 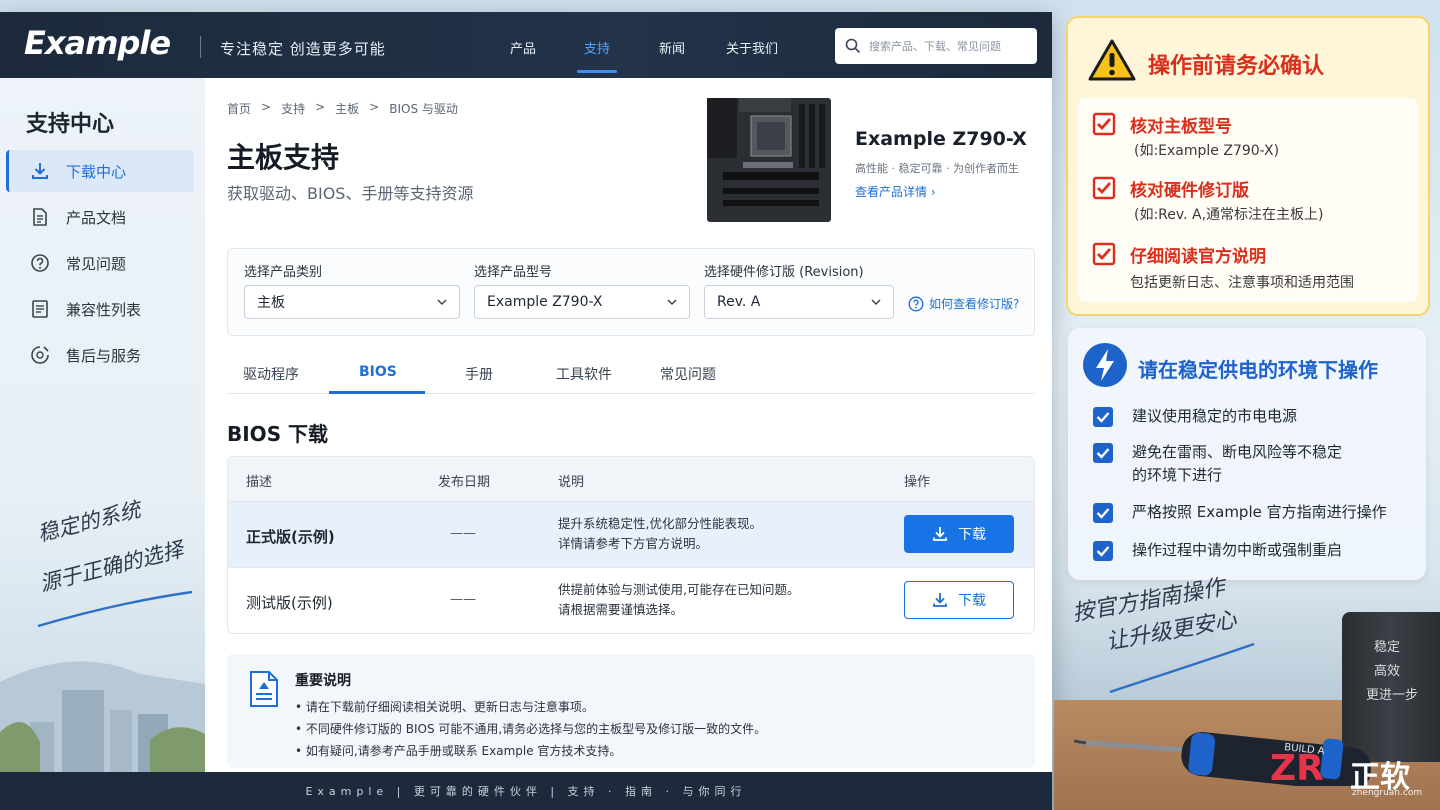 What do you see at coordinates (769, 160) in the screenshot?
I see `motherboard-image` at bounding box center [769, 160].